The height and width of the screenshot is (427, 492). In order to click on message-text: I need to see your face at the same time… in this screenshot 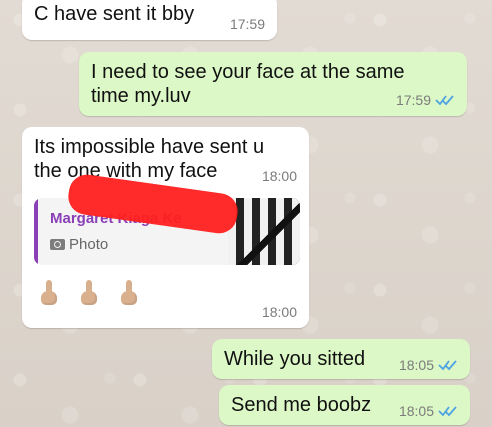, I will do `click(248, 84)`.